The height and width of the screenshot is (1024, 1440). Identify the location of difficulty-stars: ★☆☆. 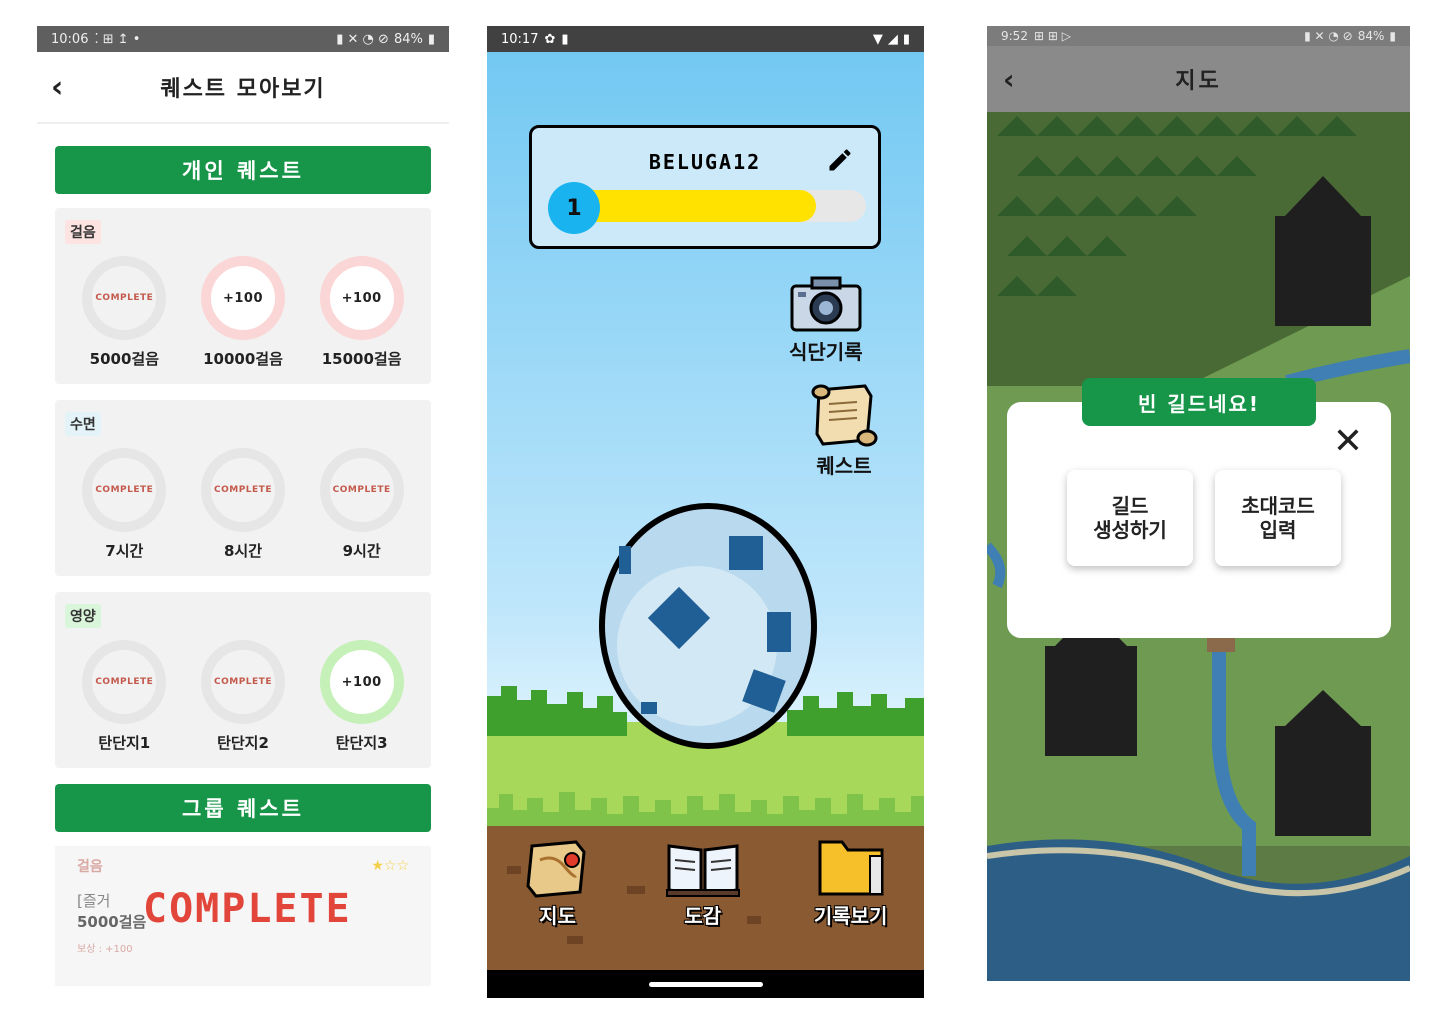
(390, 866).